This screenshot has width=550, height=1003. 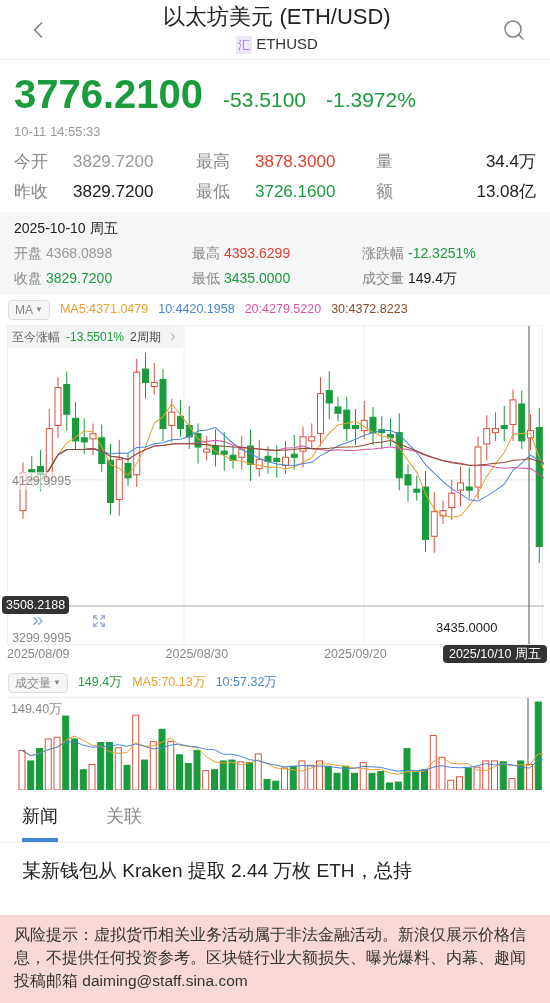 What do you see at coordinates (277, 17) in the screenshot?
I see `page-title: 以太坊美元 (ETH/USD)` at bounding box center [277, 17].